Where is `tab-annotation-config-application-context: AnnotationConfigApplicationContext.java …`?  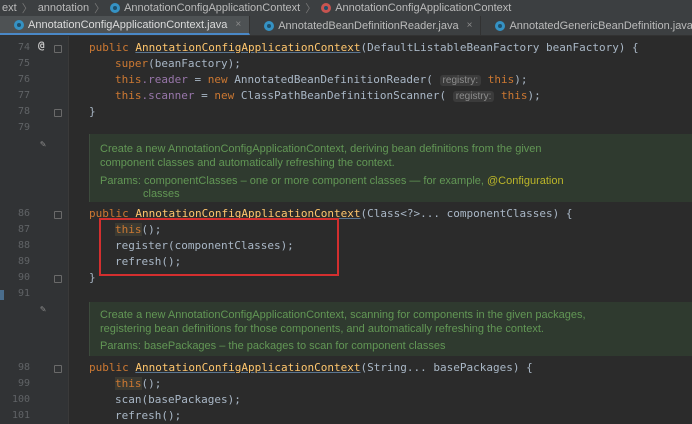
tab-annotation-config-application-context: AnnotationConfigApplicationContext.java … is located at coordinates (125, 25).